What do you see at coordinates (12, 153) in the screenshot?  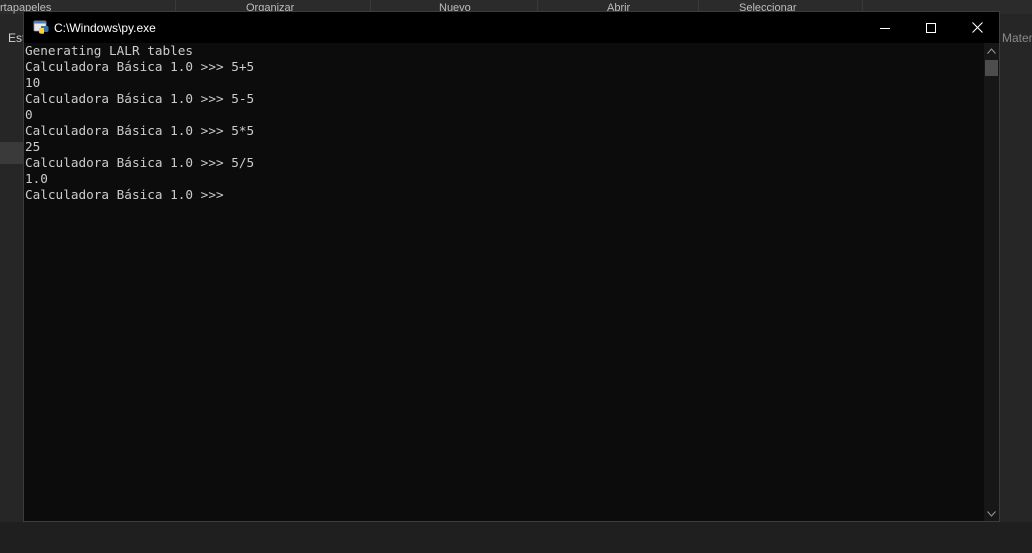 I see `explorer-selected-row` at bounding box center [12, 153].